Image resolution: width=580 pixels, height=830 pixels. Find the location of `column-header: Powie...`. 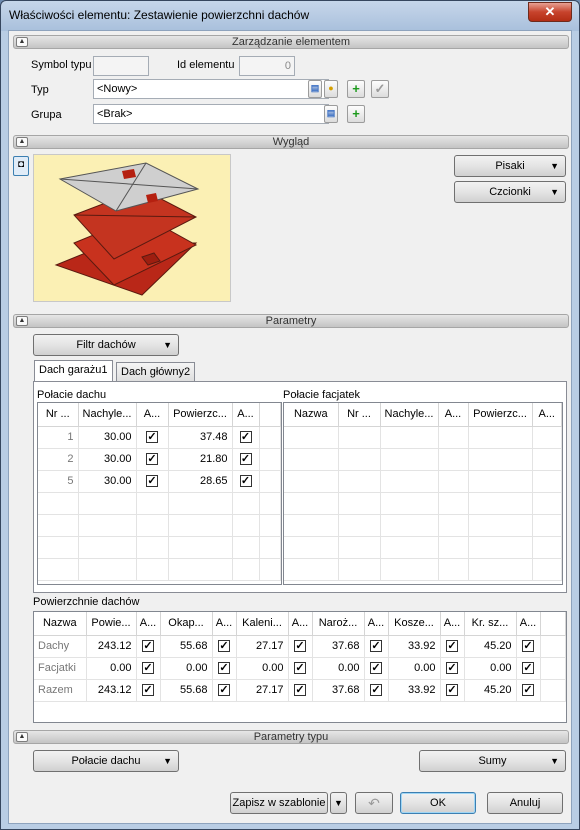

column-header: Powie... is located at coordinates (111, 624).